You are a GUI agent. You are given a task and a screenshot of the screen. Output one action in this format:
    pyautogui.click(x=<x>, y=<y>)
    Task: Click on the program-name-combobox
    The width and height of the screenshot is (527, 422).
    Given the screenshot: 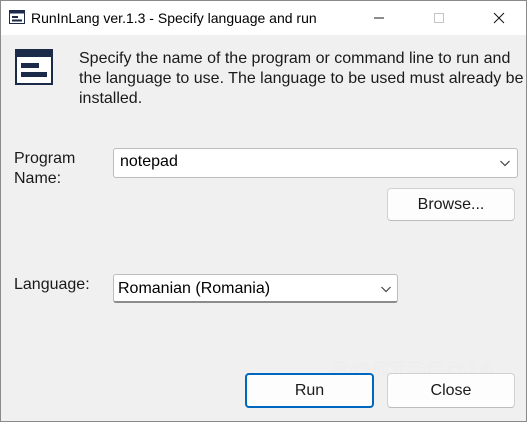 What is the action you would take?
    pyautogui.click(x=315, y=163)
    